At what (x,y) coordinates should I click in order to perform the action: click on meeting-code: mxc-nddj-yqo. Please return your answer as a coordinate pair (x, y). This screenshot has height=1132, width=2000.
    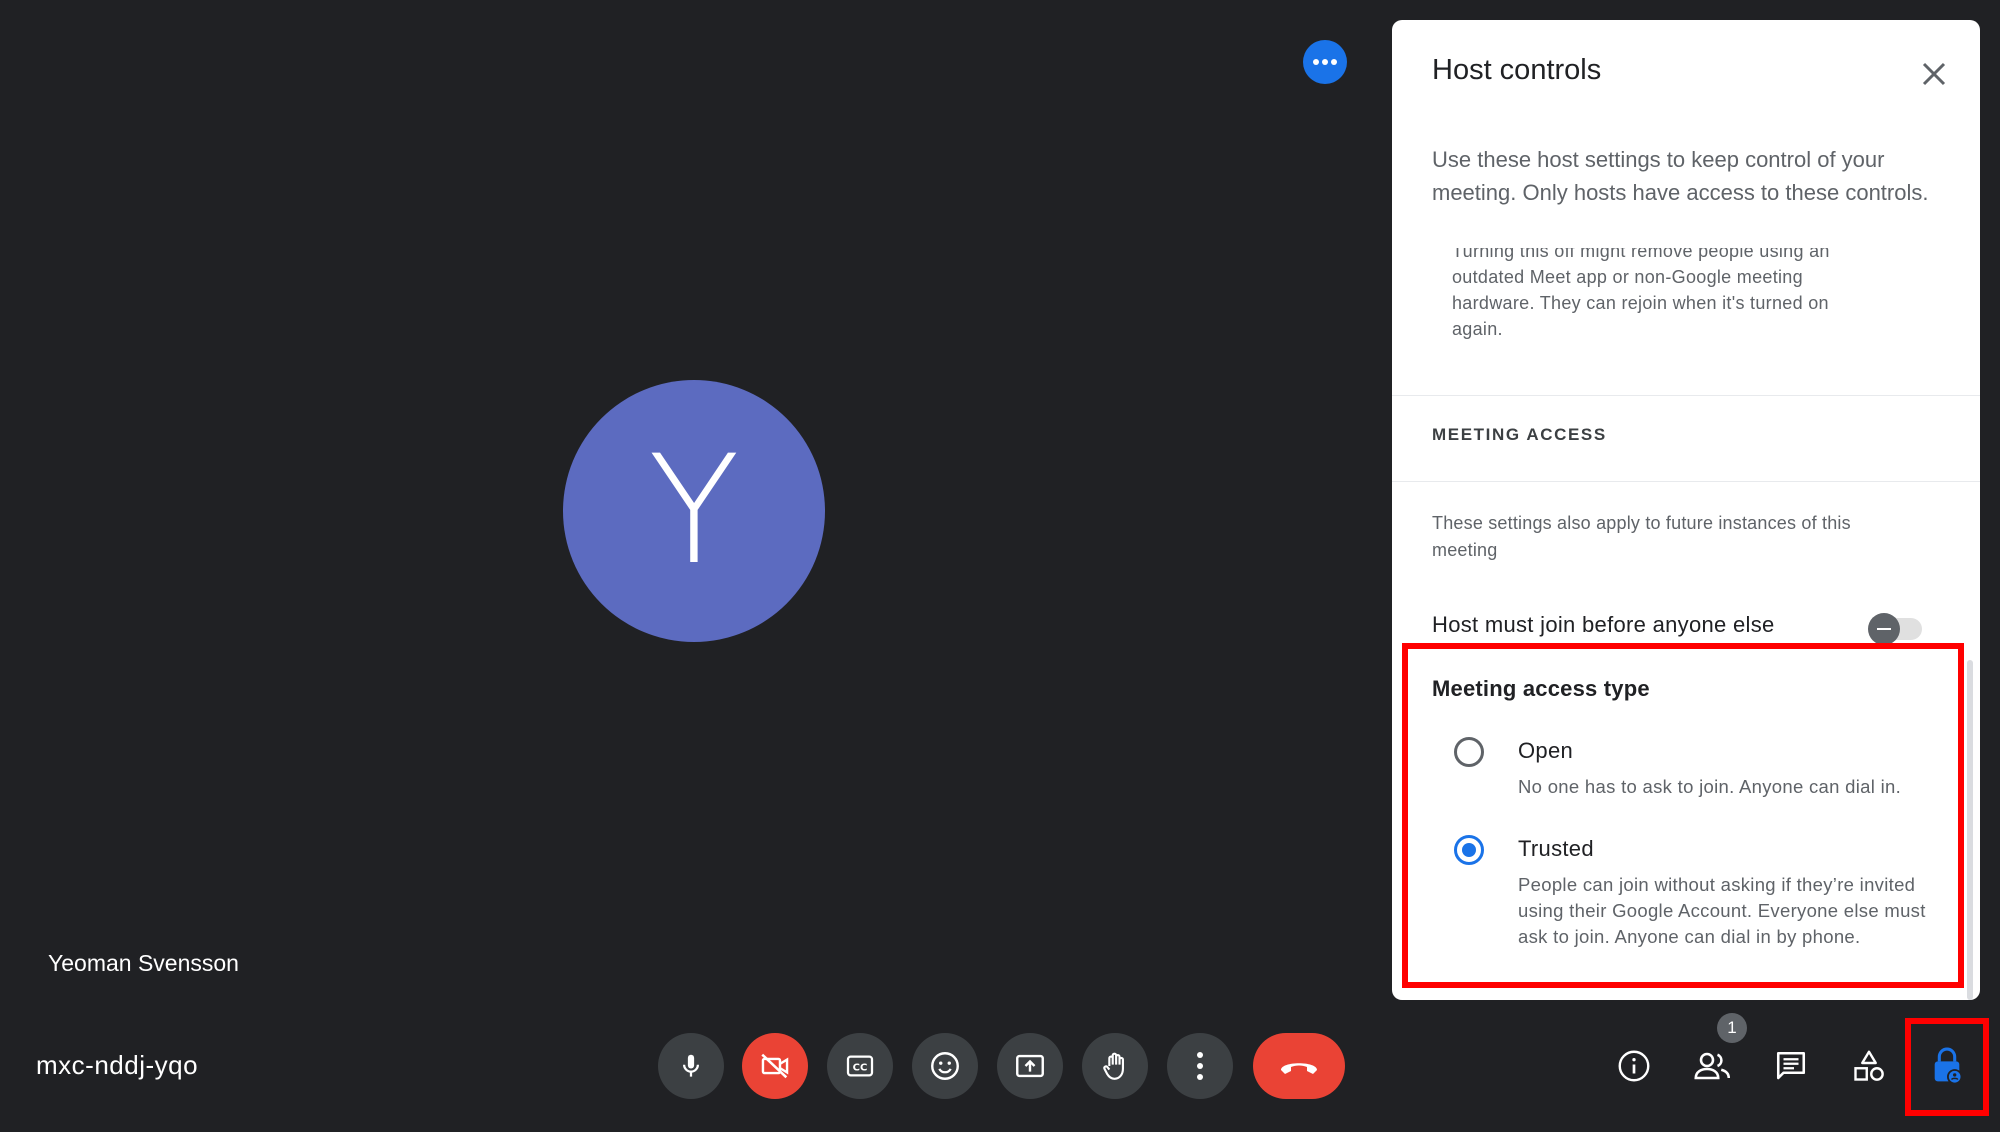
    Looking at the image, I should click on (117, 1065).